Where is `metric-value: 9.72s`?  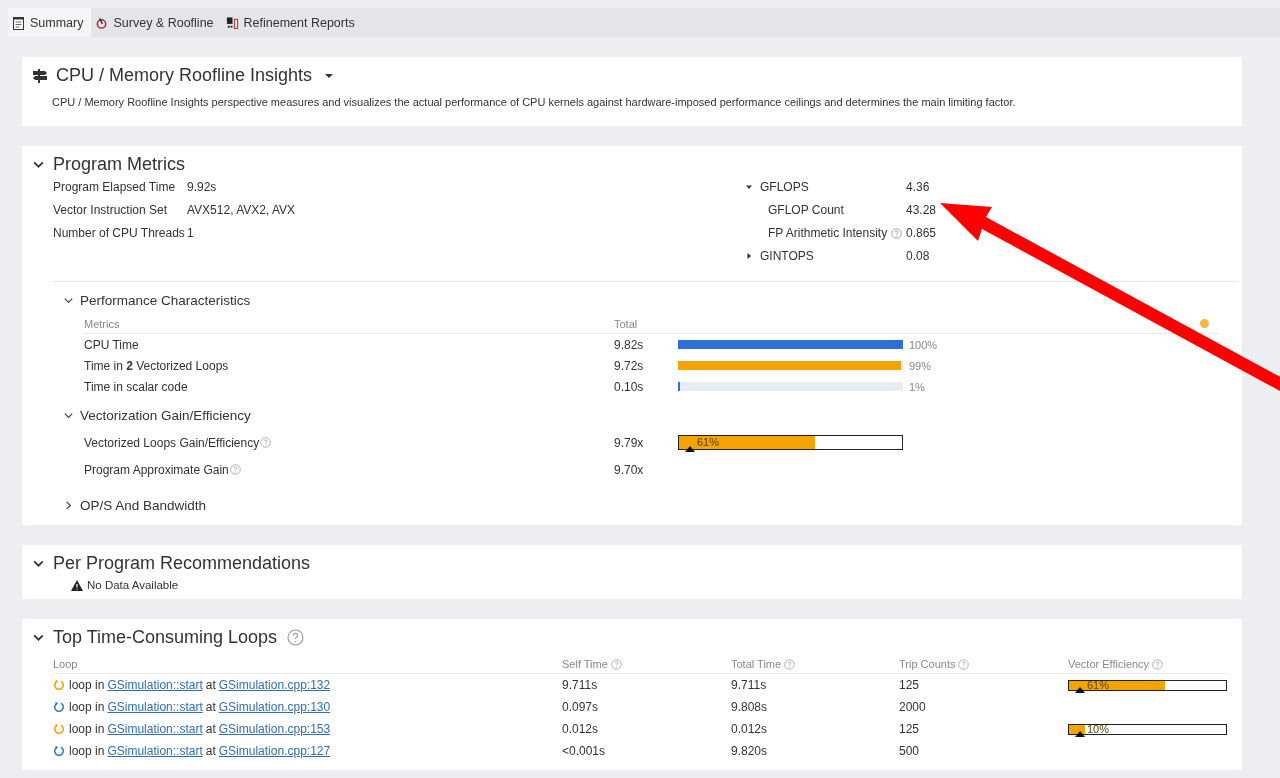 metric-value: 9.72s is located at coordinates (629, 365).